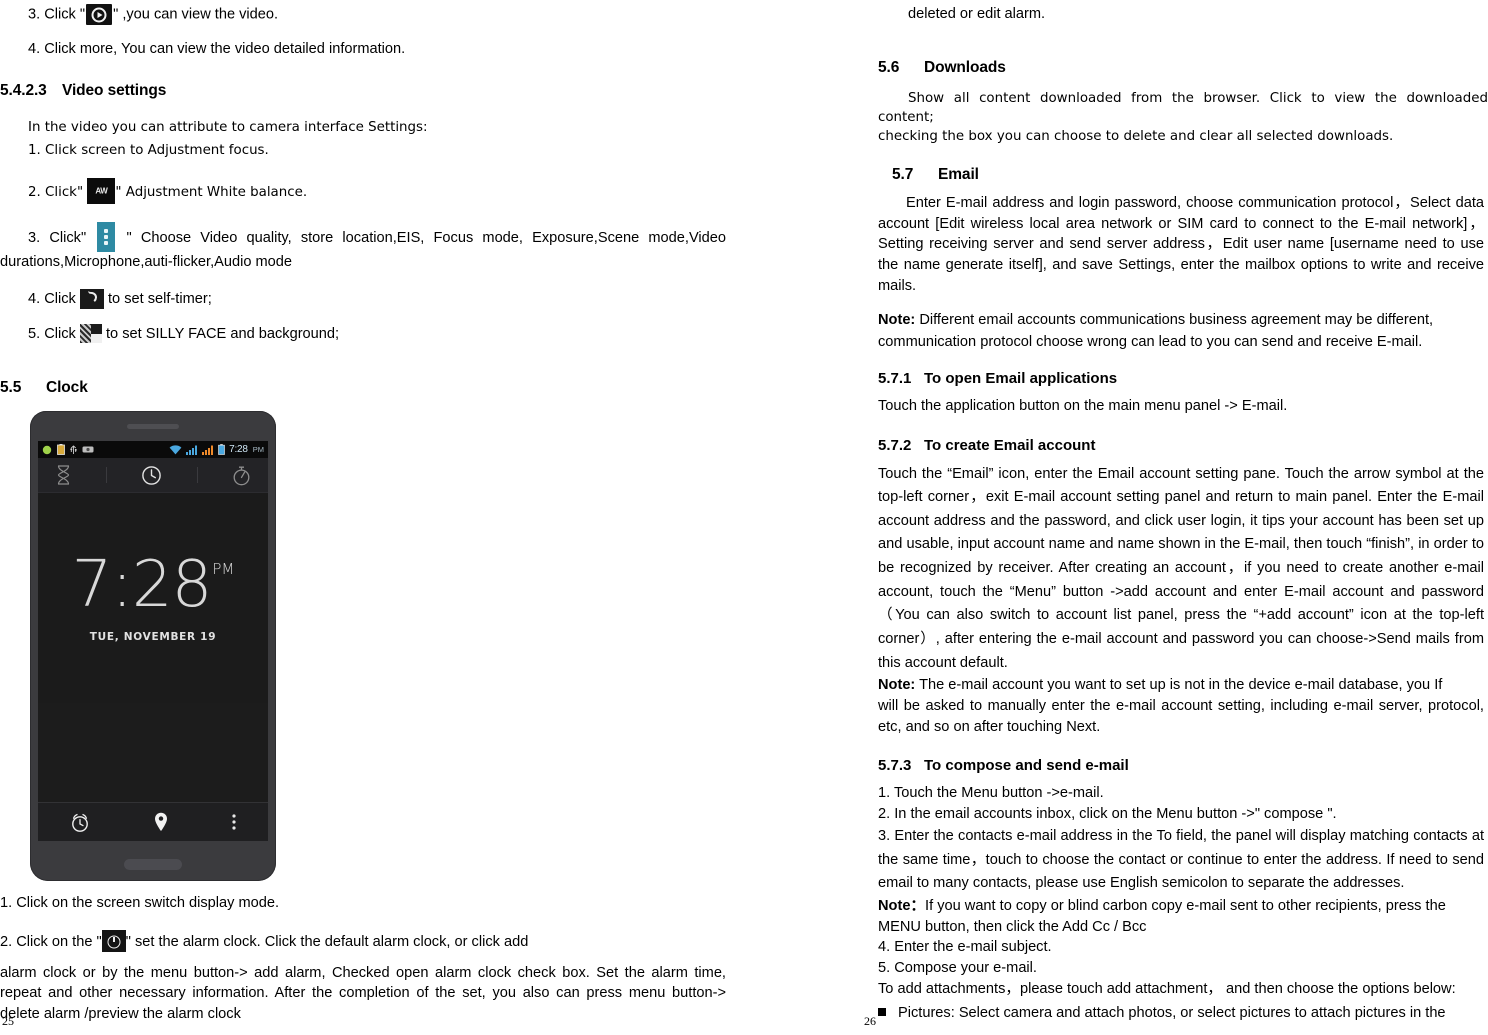 The width and height of the screenshot is (1488, 1035). Describe the element at coordinates (363, 91) in the screenshot. I see `heading-5-4-2-3: 5.4.2.3 Video settings` at that location.